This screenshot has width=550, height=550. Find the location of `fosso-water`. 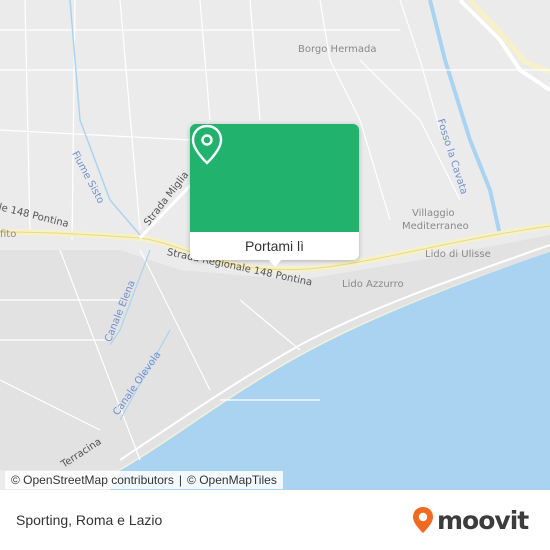

fosso-water is located at coordinates (465, 118).